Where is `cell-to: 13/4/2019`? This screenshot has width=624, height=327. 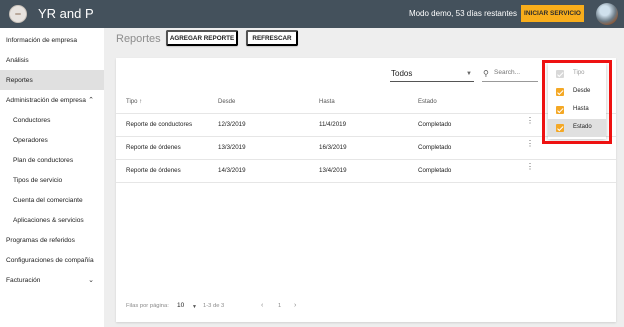 cell-to: 13/4/2019 is located at coordinates (333, 170).